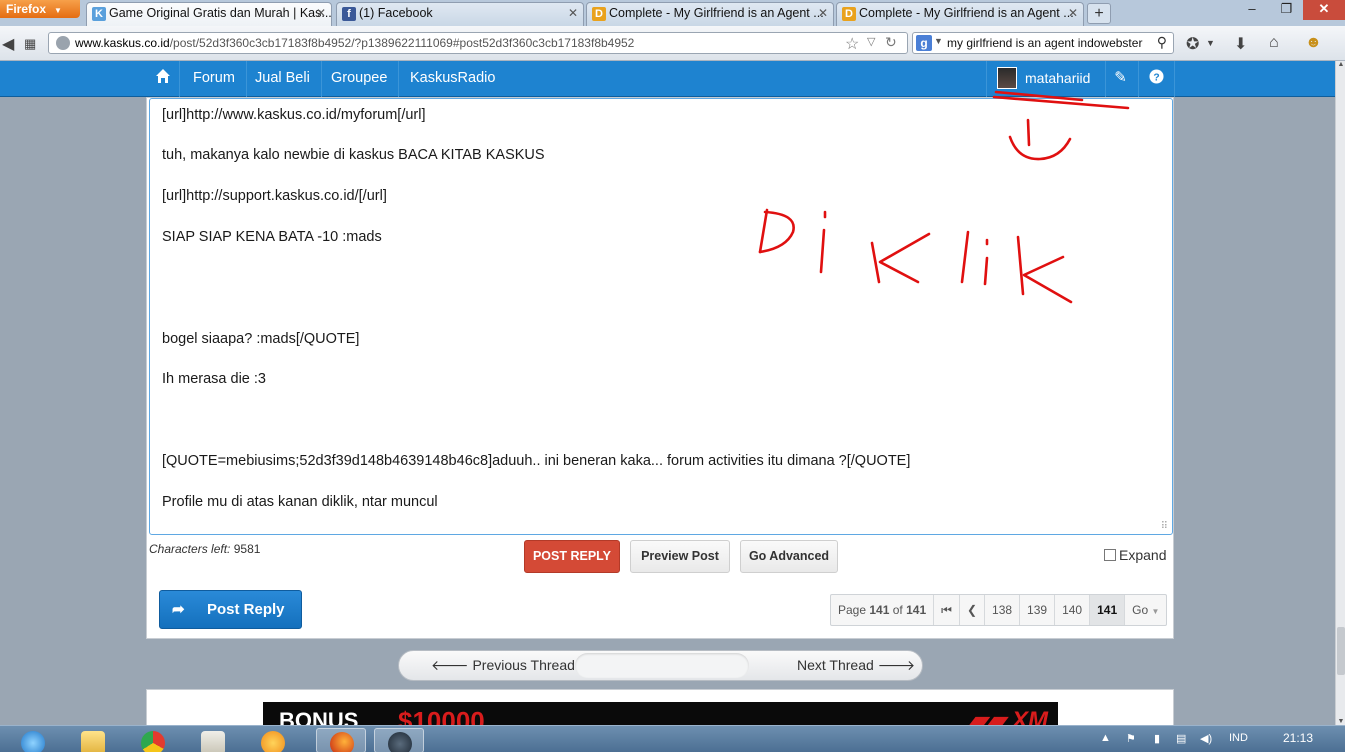 This screenshot has height=752, width=1345. What do you see at coordinates (1298, 738) in the screenshot?
I see `clock: 21:13` at bounding box center [1298, 738].